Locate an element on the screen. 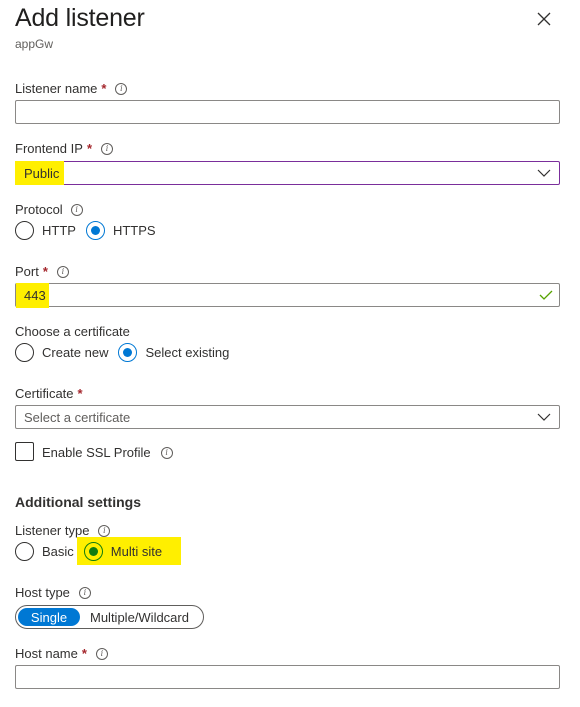  host-type-toggle: Single Multiple/Wildcard is located at coordinates (109, 617).